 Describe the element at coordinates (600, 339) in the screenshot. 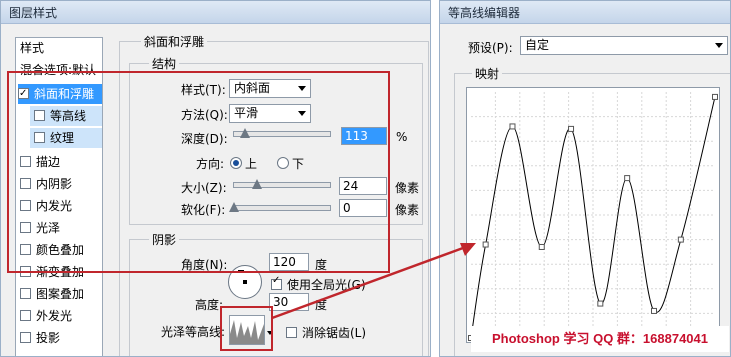

I see `watermark-banner: Photoshop 学习 QQ 群：168874041` at that location.